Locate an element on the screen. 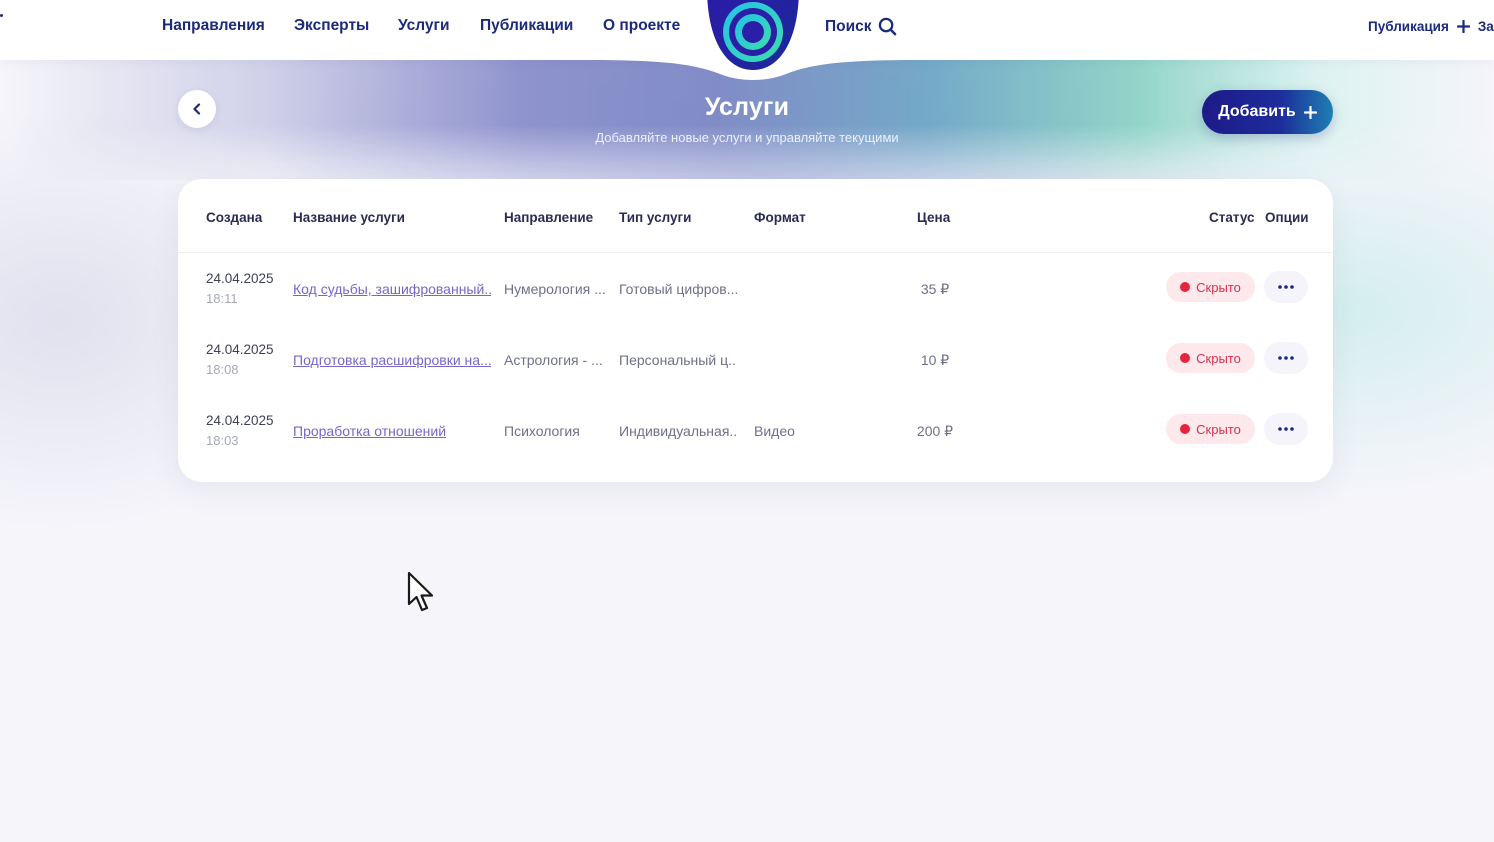  table-header-divider is located at coordinates (755, 252).